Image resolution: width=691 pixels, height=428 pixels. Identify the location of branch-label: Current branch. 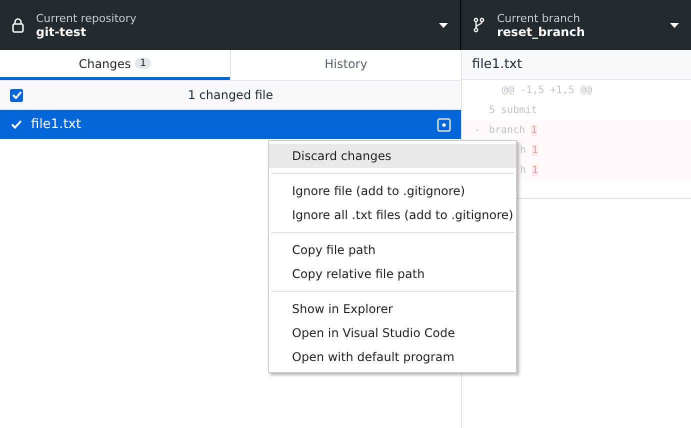
(539, 18).